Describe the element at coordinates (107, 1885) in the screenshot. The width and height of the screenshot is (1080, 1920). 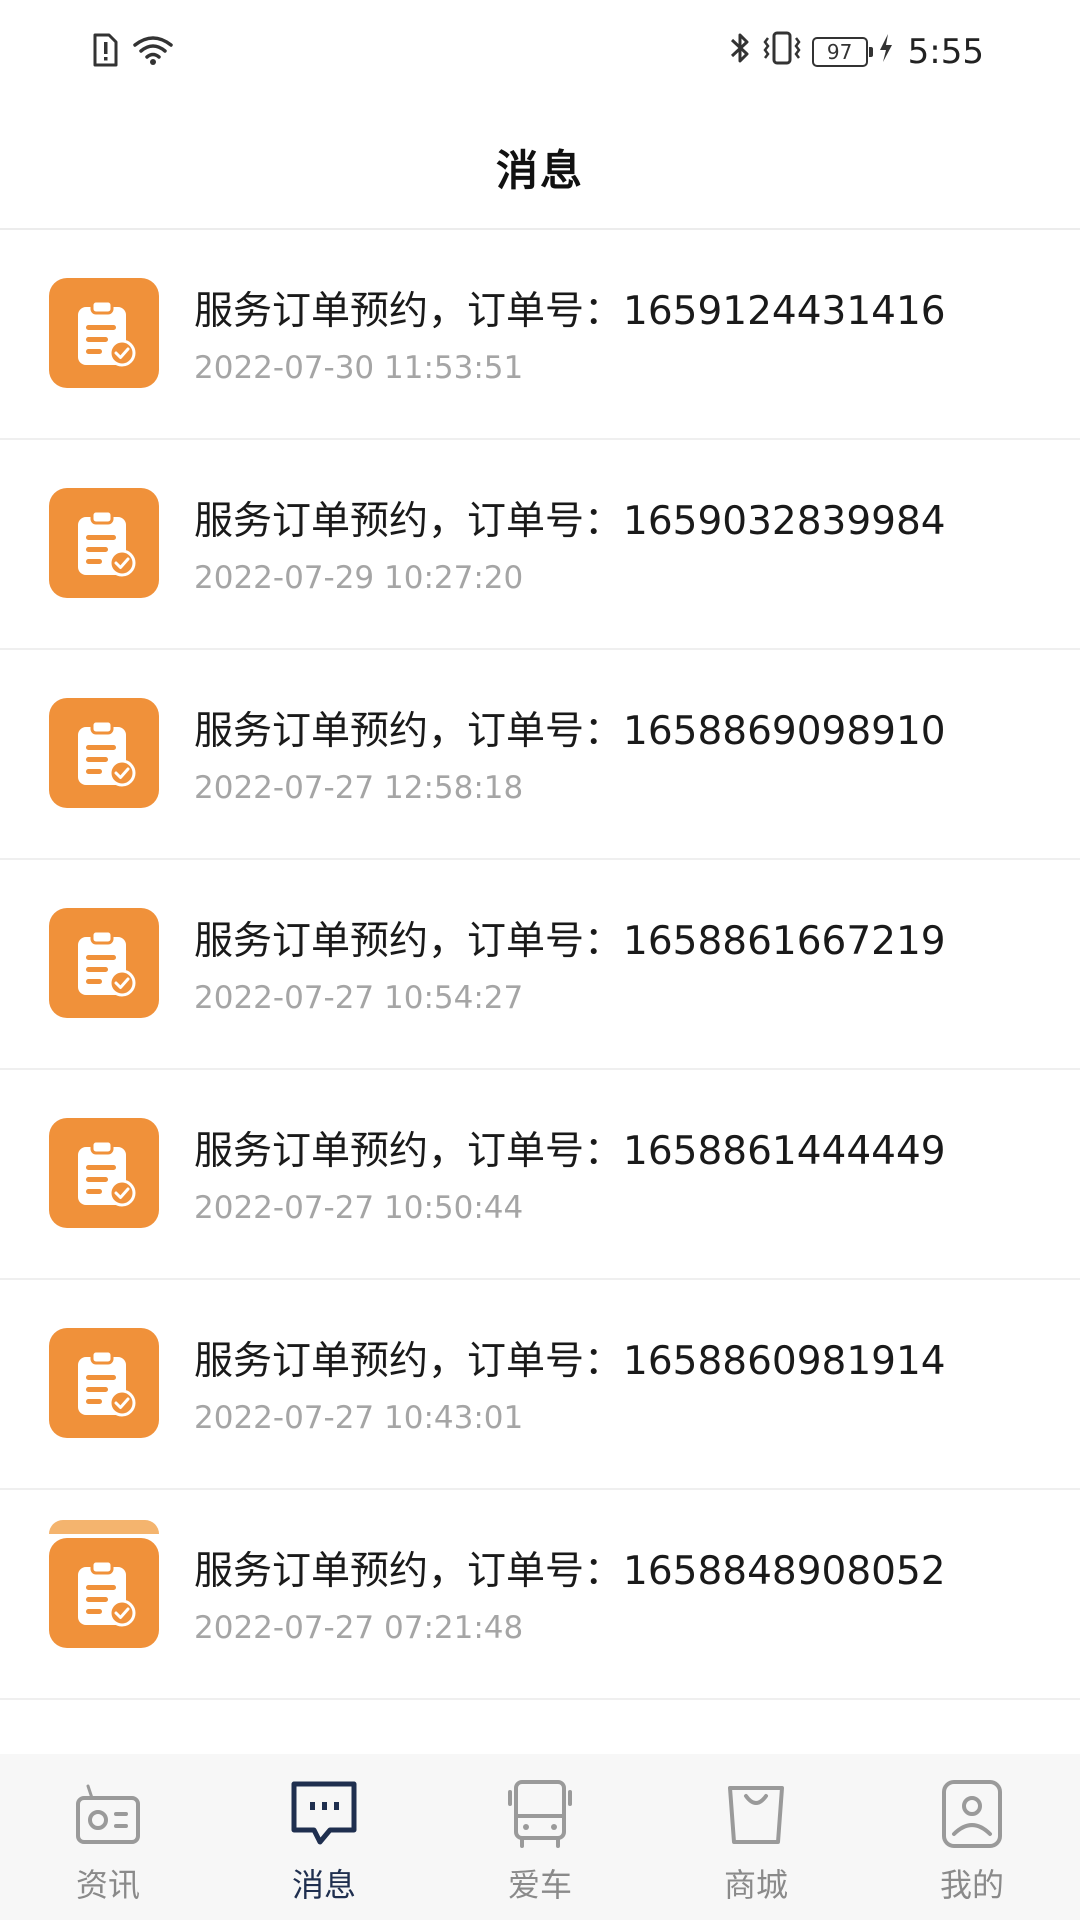
I see `nav-label: 资讯` at that location.